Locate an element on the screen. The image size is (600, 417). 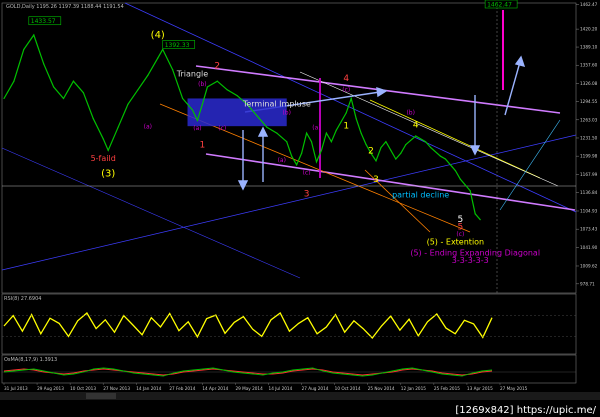
wave-label-8: (b) is located at coordinates (286, 113).